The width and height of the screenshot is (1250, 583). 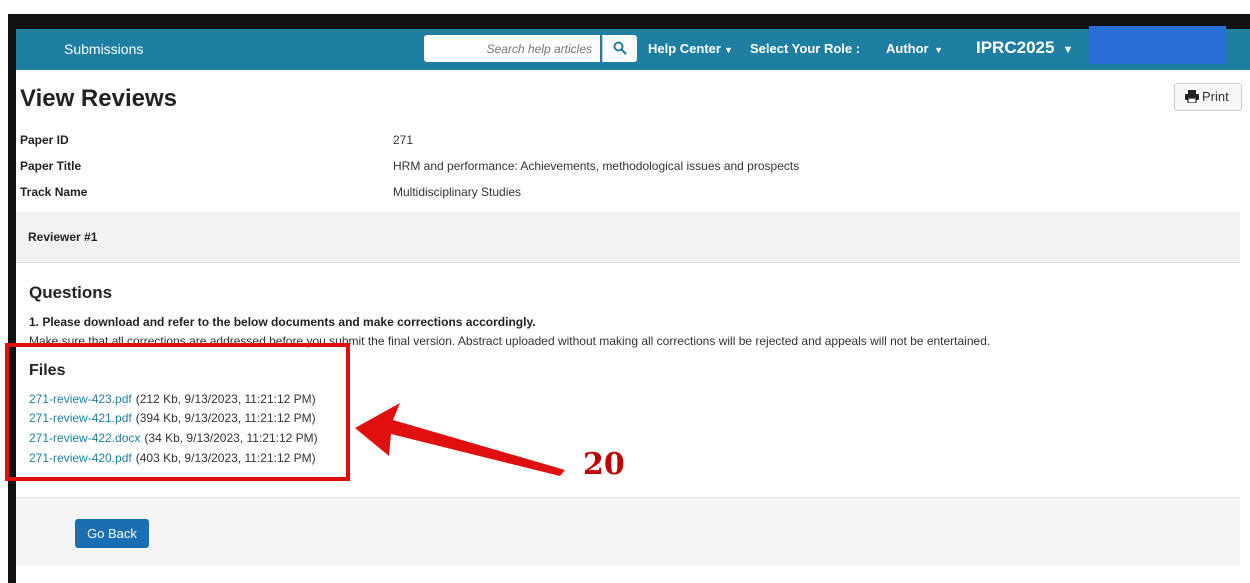 I want to click on annotation-arrow-icon, so click(x=460, y=439).